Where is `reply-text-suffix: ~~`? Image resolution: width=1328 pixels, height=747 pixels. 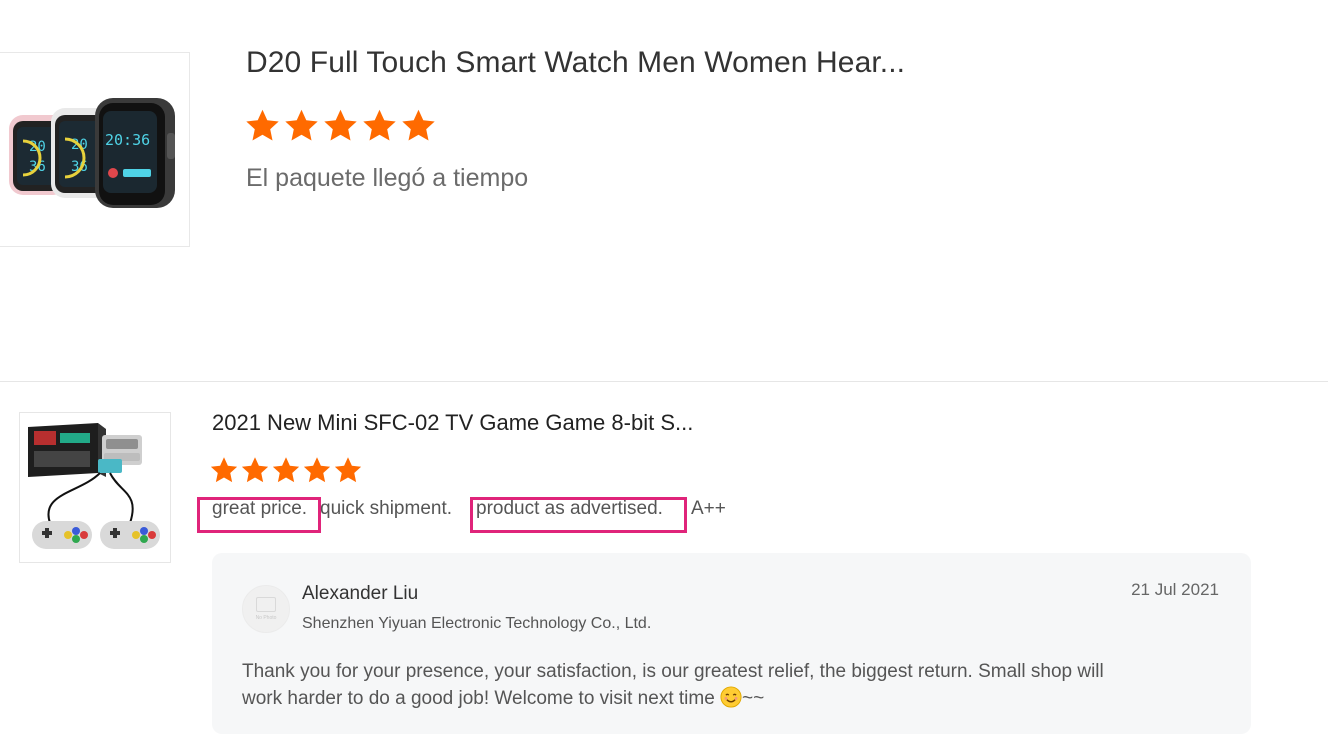
reply-text-suffix: ~~ is located at coordinates (753, 698).